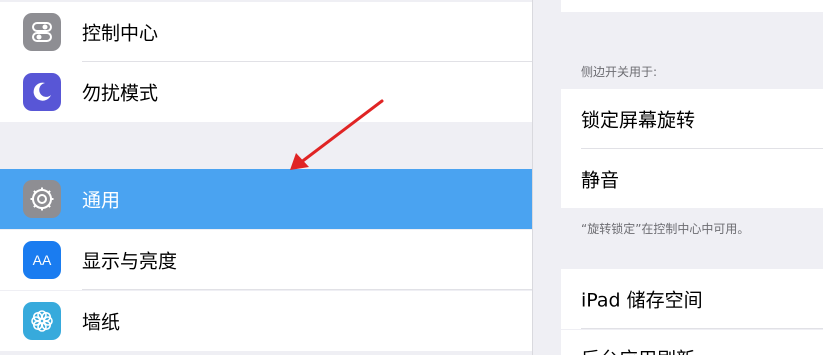 The height and width of the screenshot is (355, 823). Describe the element at coordinates (692, 178) in the screenshot. I see `option-mute: 静音` at that location.